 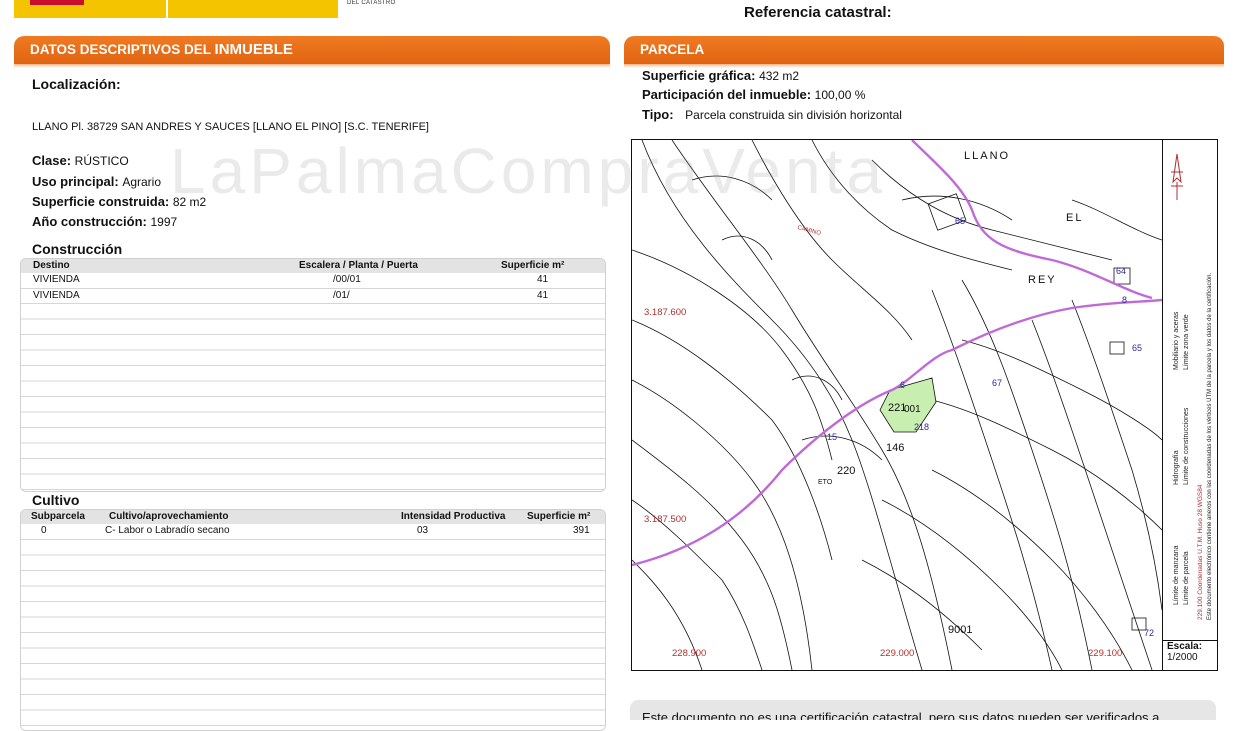 I want to click on parcel-label: 72, so click(x=1149, y=633).